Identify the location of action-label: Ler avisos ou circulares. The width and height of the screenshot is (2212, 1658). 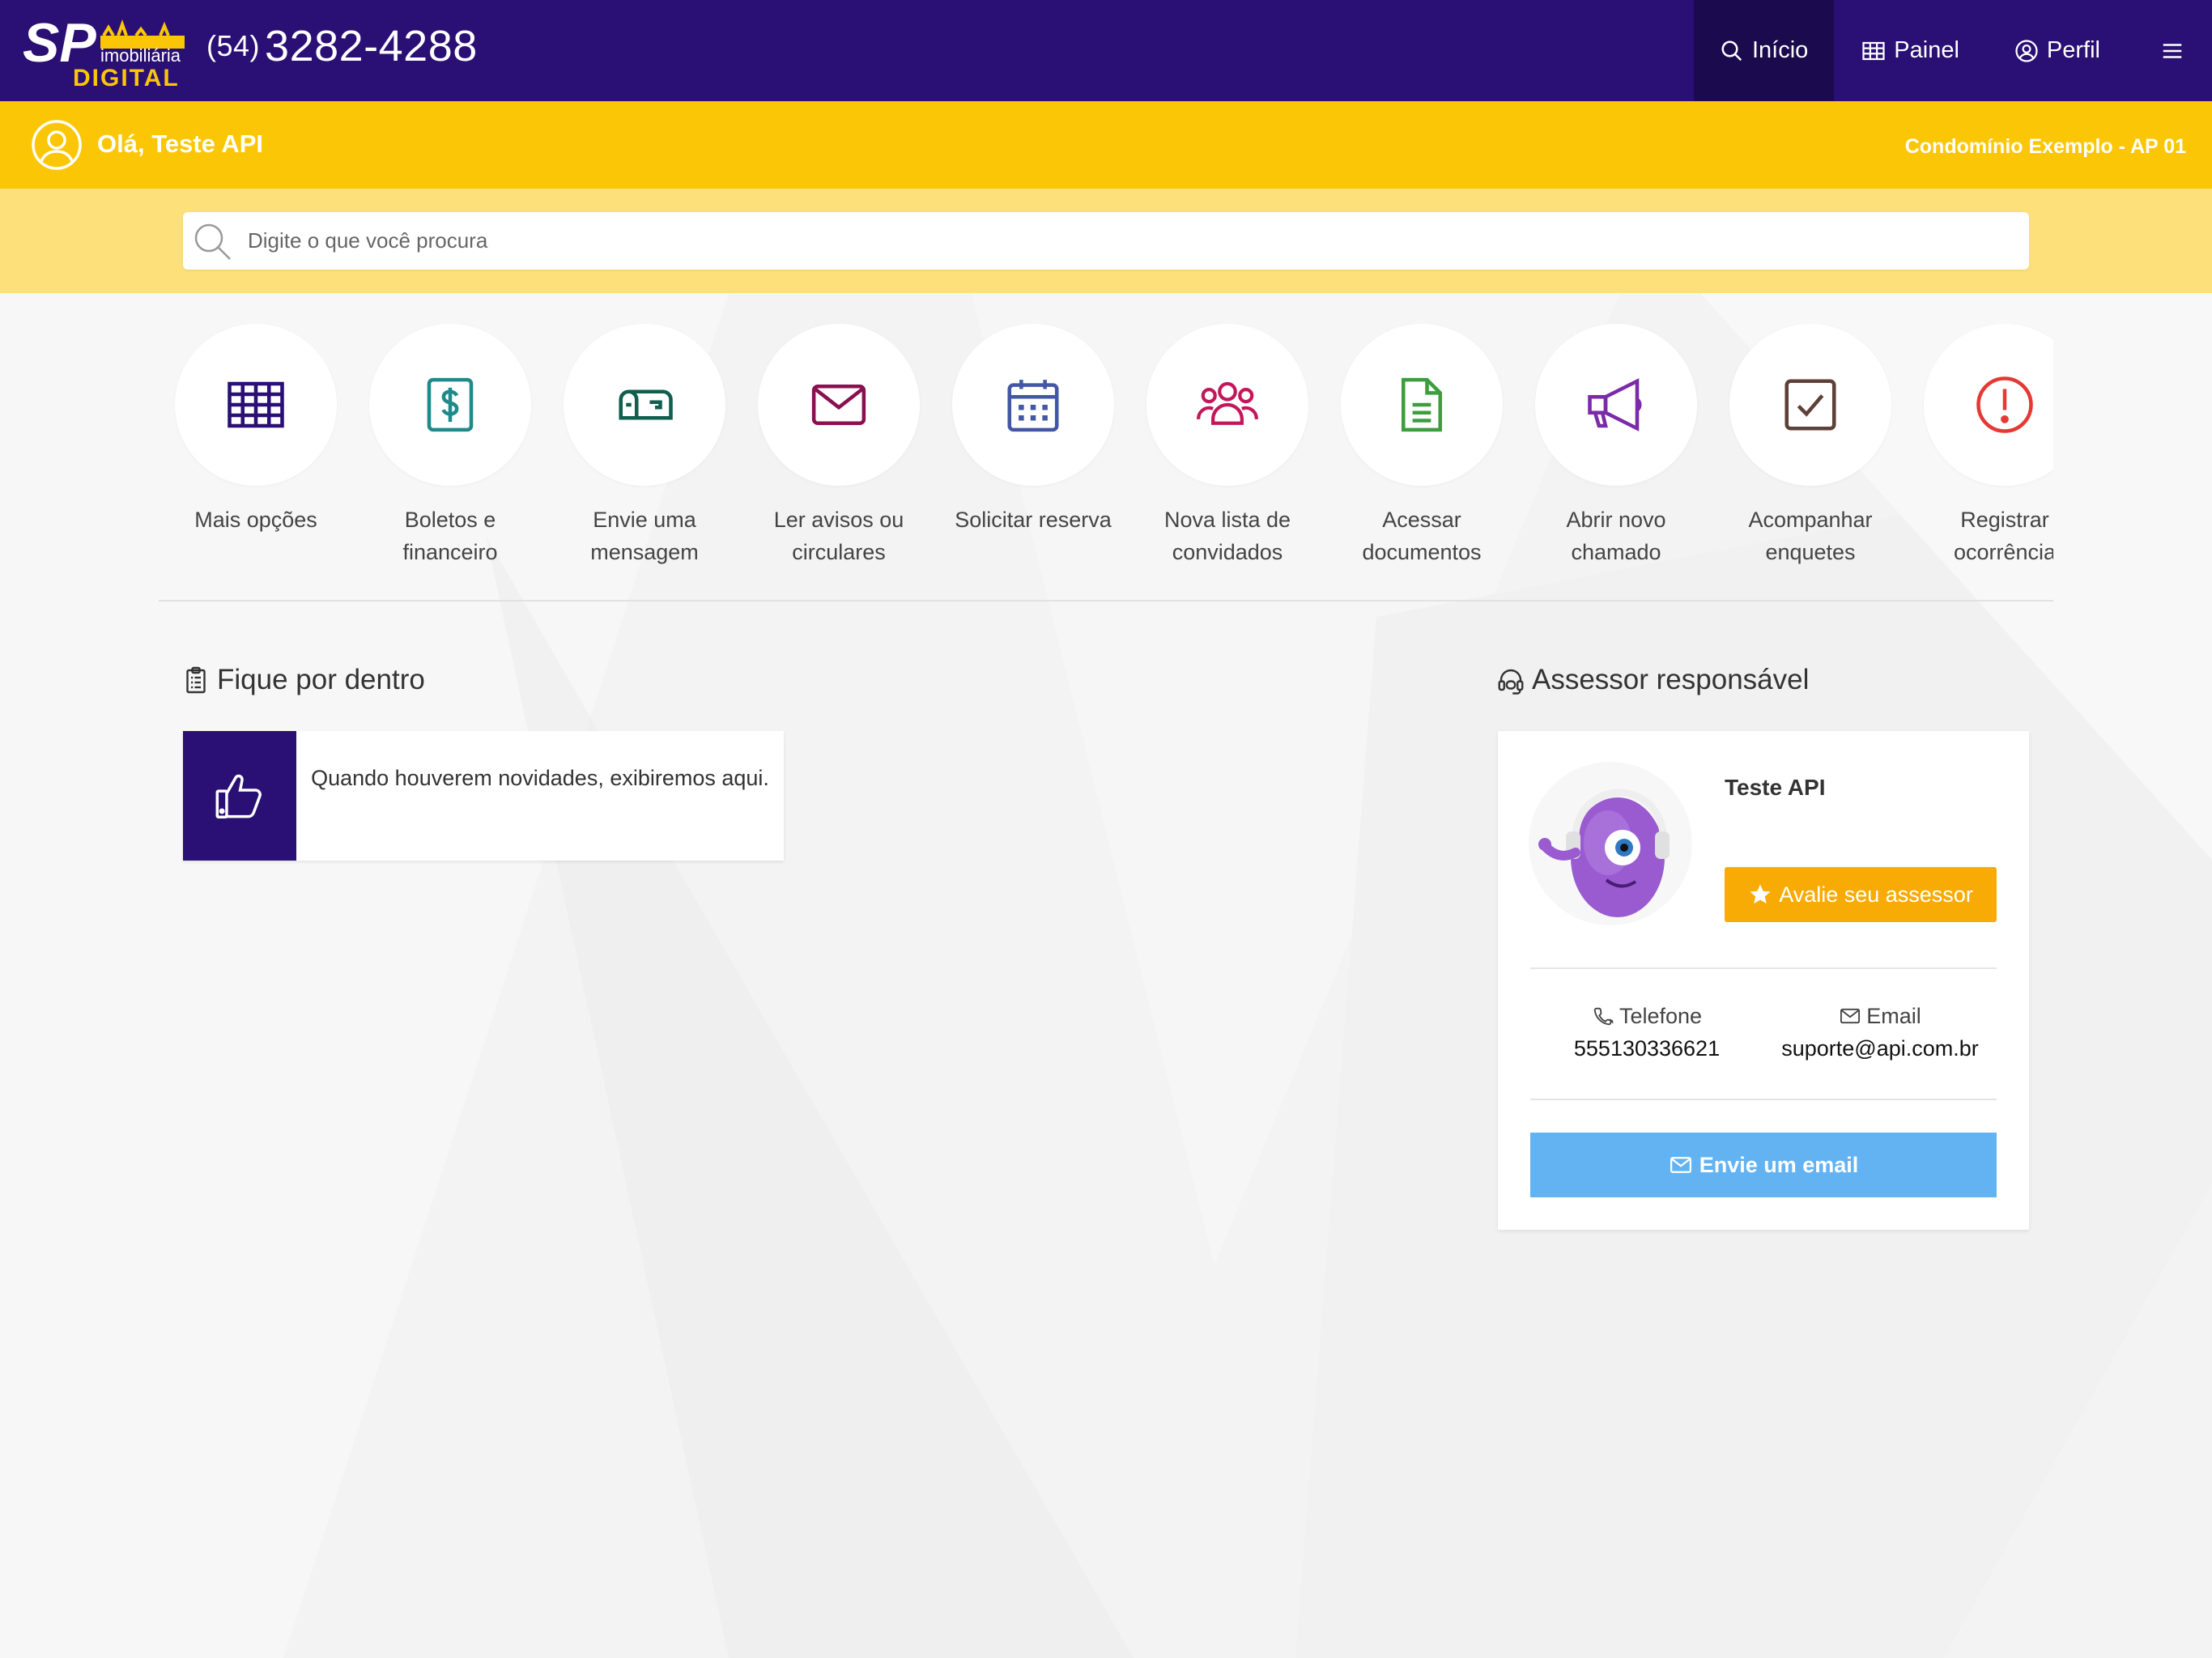
(839, 536).